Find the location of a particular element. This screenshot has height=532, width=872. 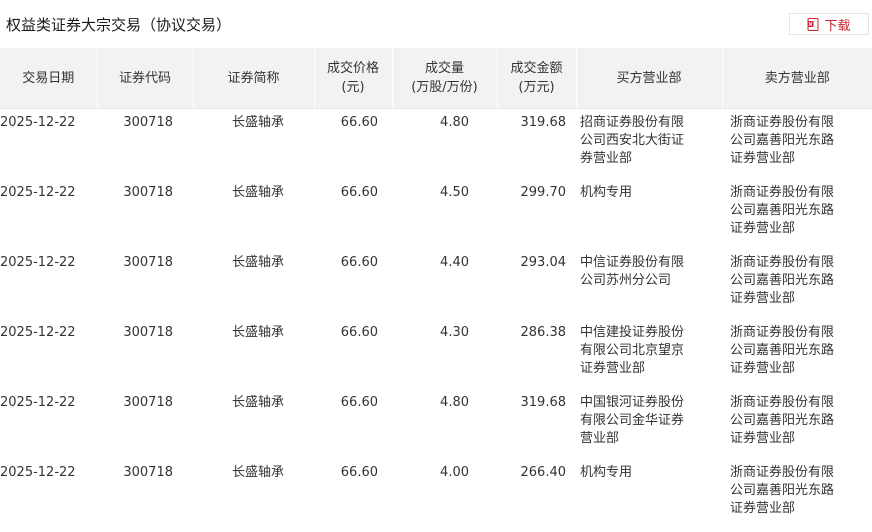

download-button: 下载 is located at coordinates (829, 24).